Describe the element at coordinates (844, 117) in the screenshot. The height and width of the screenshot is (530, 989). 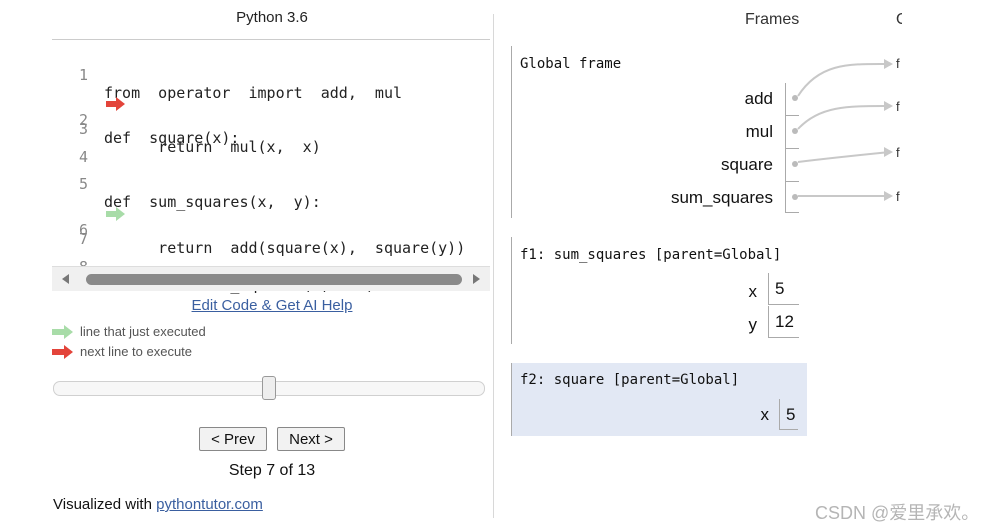
I see `pointer-mul` at that location.